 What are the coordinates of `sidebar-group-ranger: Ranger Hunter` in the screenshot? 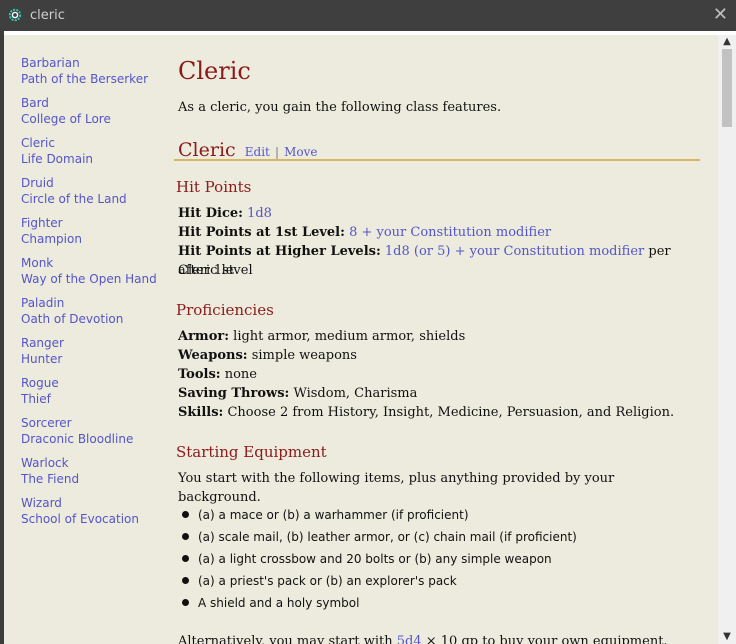 It's located at (93, 351).